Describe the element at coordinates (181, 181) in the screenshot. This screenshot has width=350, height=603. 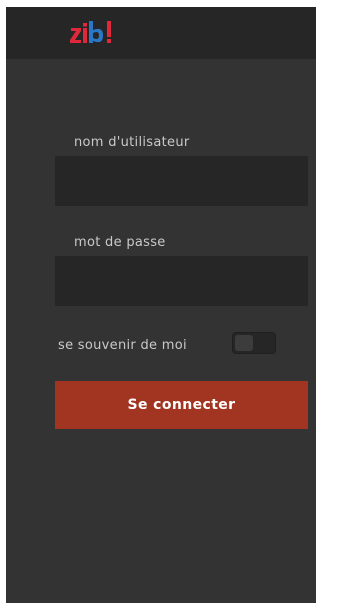
I see `username-input` at that location.